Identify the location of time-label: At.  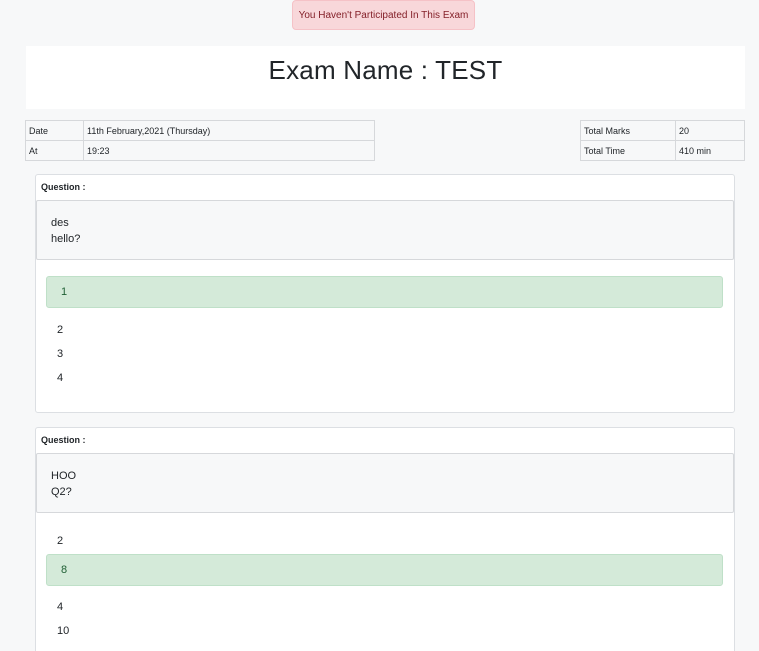
(54, 150).